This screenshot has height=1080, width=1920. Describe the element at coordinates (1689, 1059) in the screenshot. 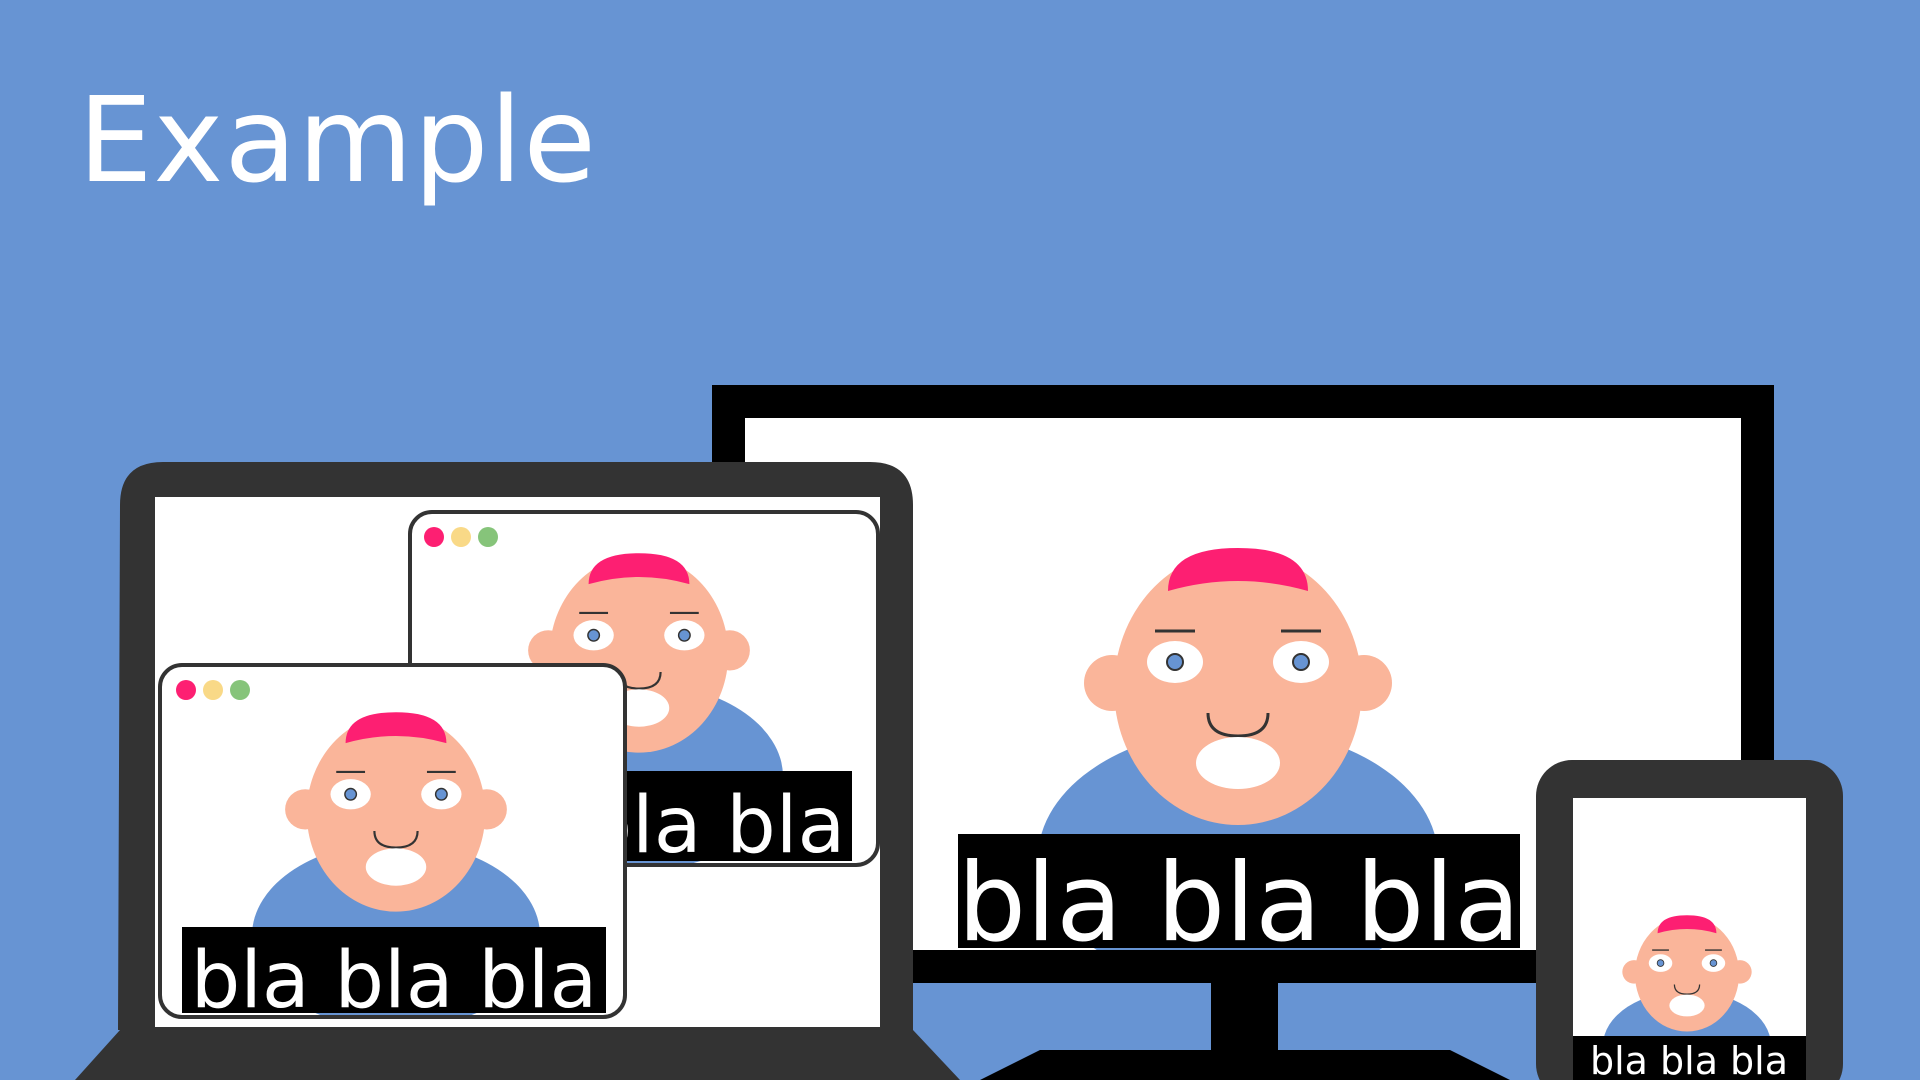

I see `phone-caption: bla bla bla` at that location.